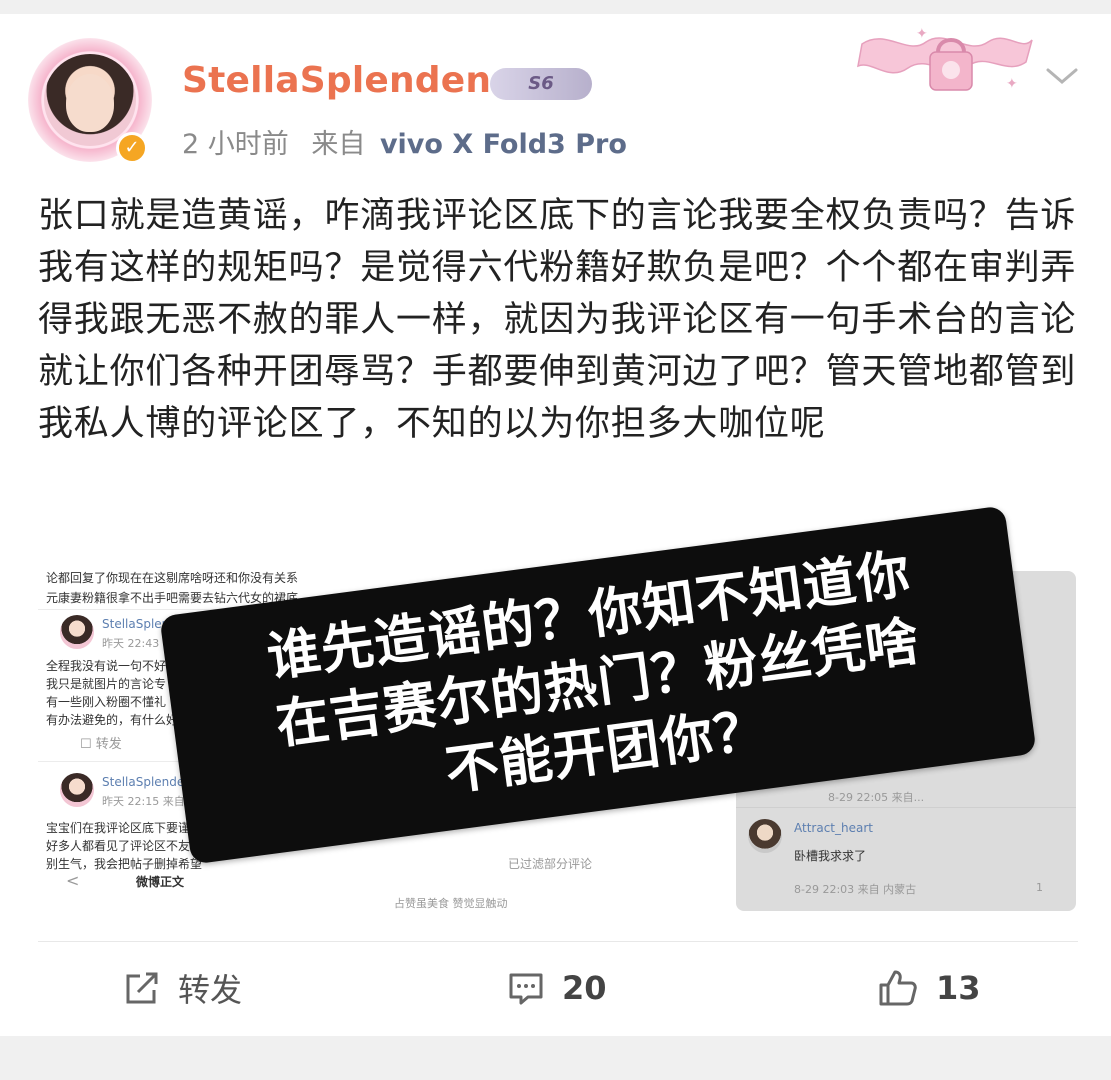 Image resolution: width=1111 pixels, height=1080 pixels. Describe the element at coordinates (929, 988) in the screenshot. I see `like-button: 13` at that location.